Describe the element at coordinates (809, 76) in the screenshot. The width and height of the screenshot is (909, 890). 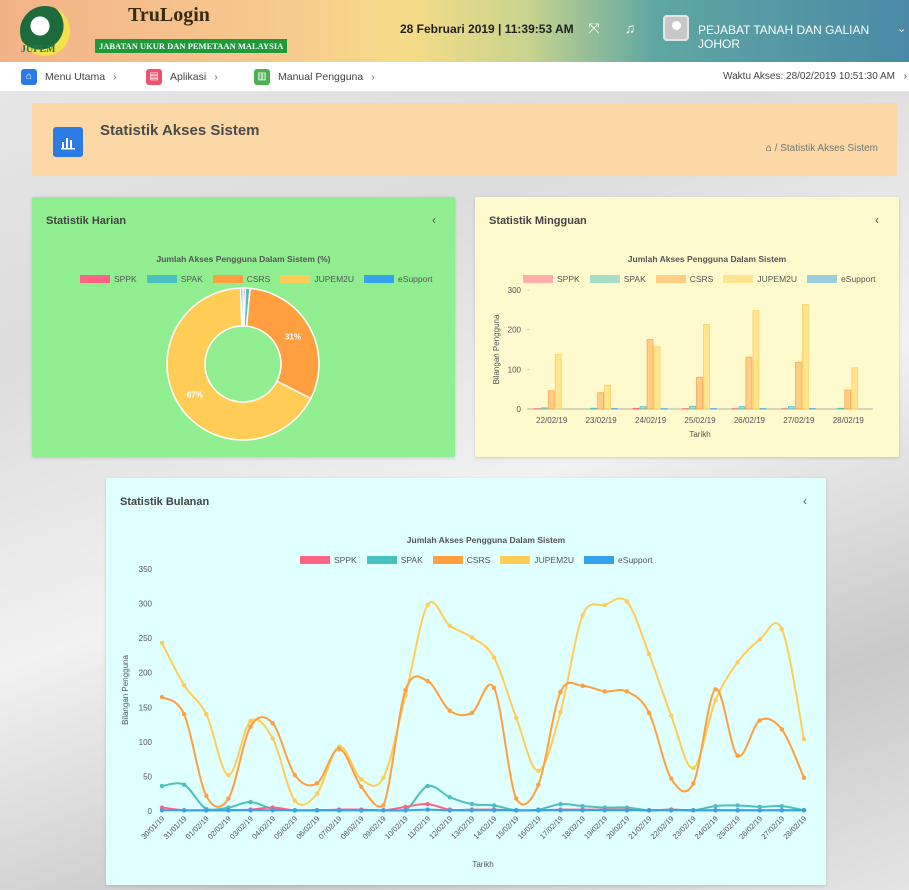
I see `access-time: Waktu Akses: 28/02/2019 10:51:30 AM` at that location.